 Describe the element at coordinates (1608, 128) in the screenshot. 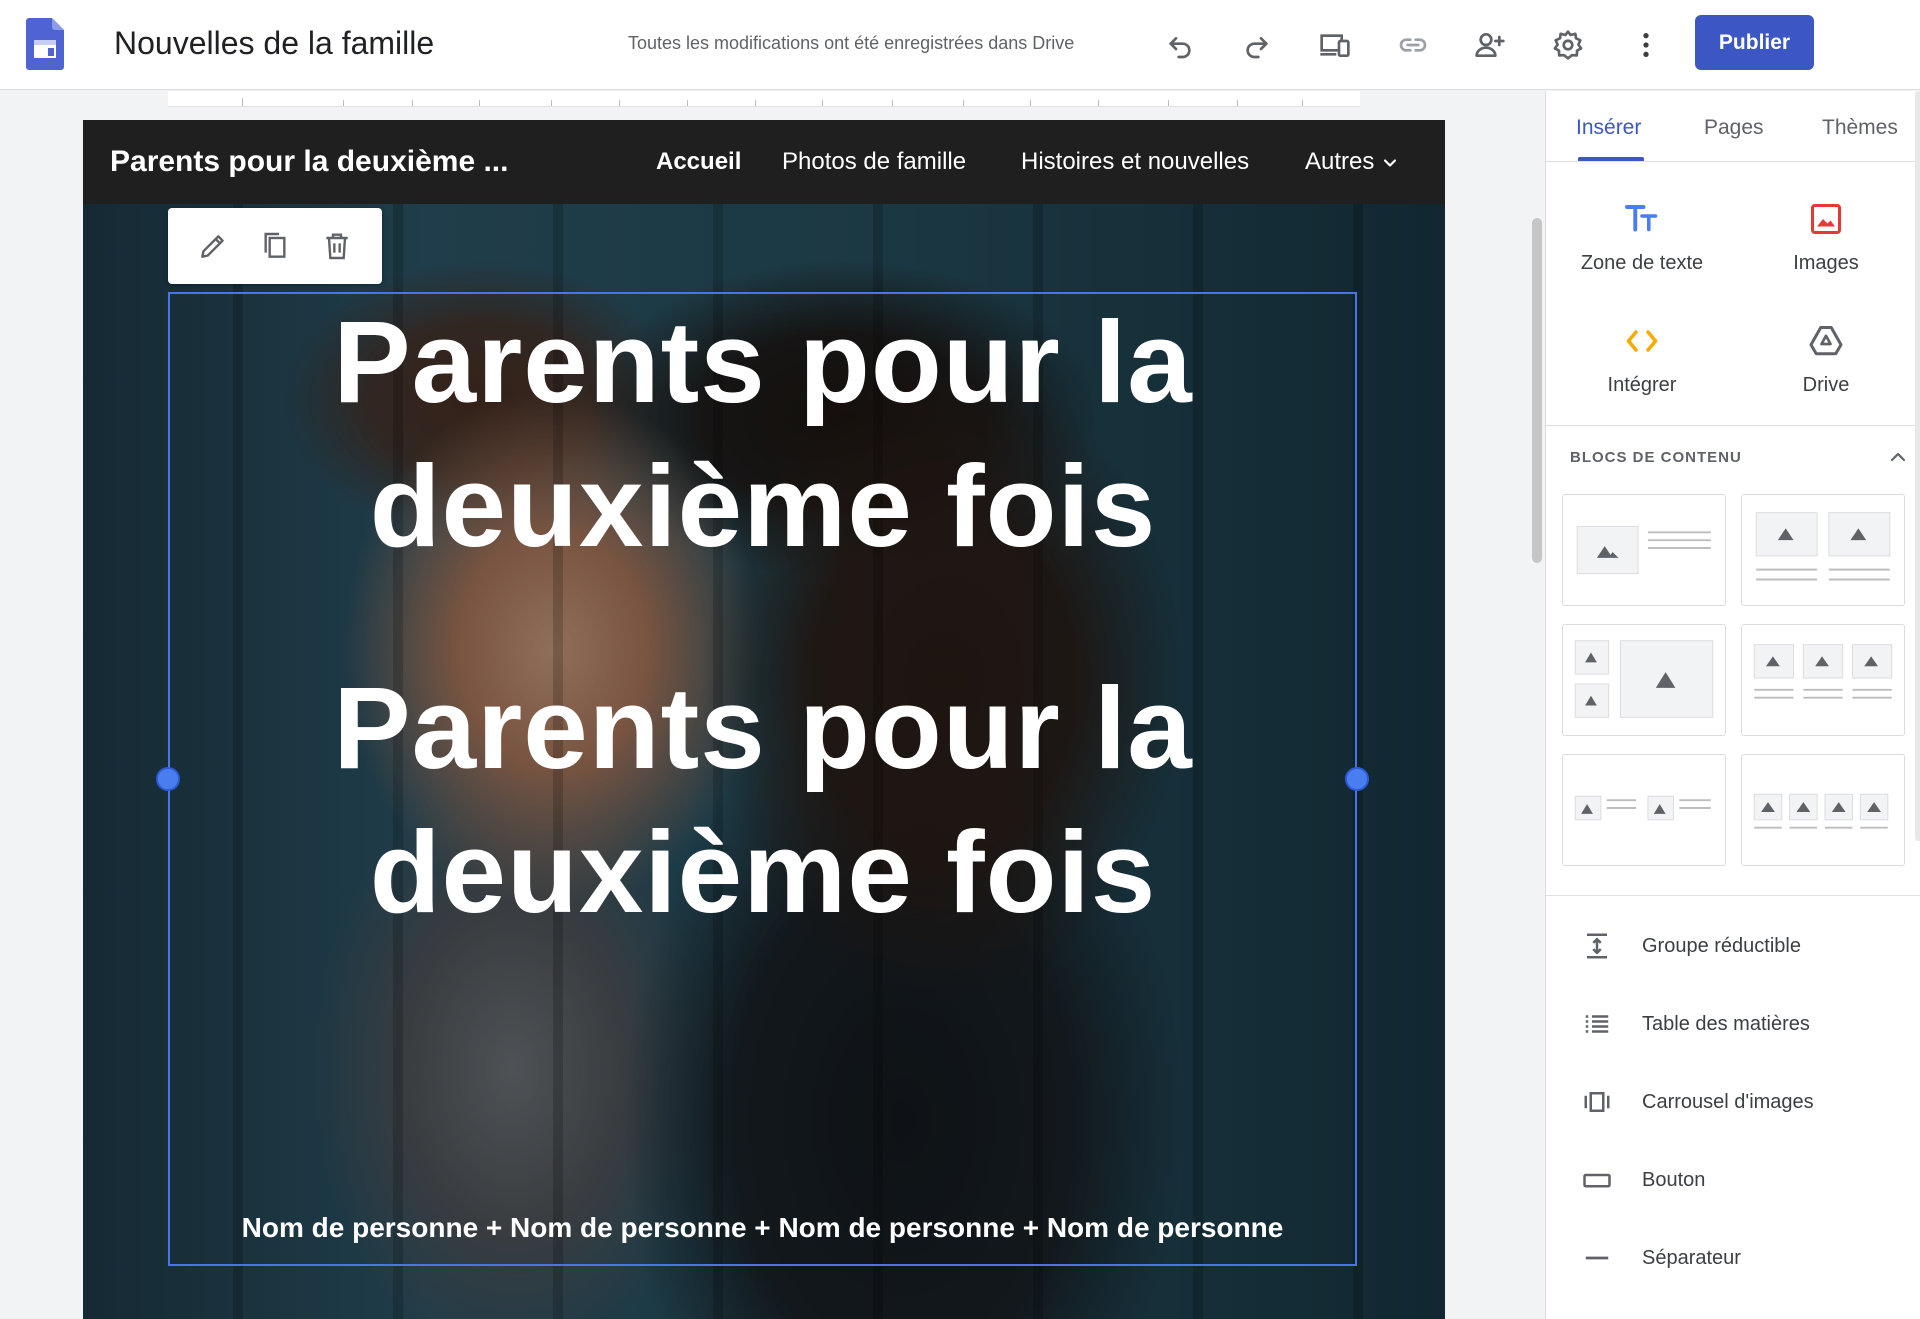

I see `tab-inserer: Insérer` at that location.